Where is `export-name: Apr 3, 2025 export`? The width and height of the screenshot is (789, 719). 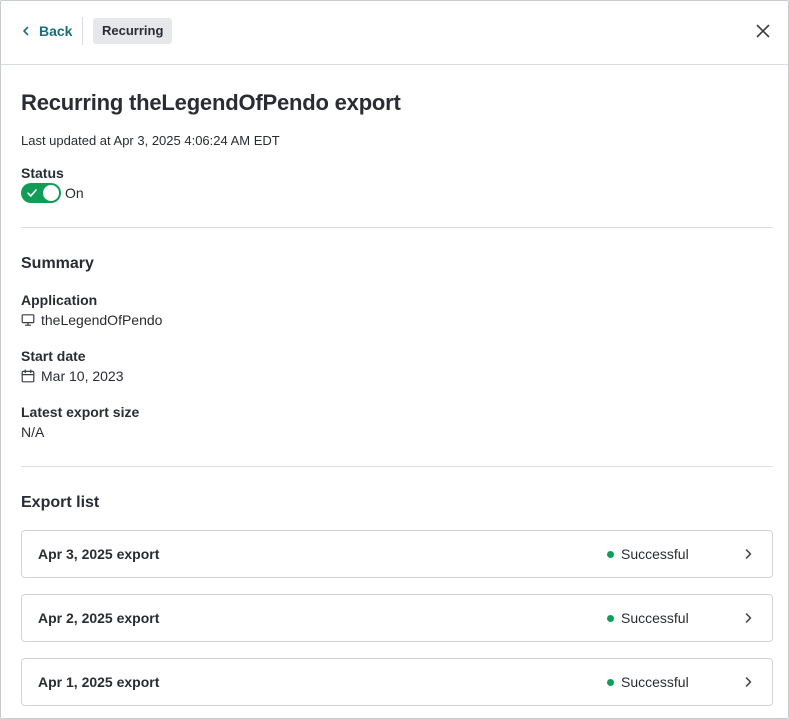
export-name: Apr 3, 2025 export is located at coordinates (99, 554).